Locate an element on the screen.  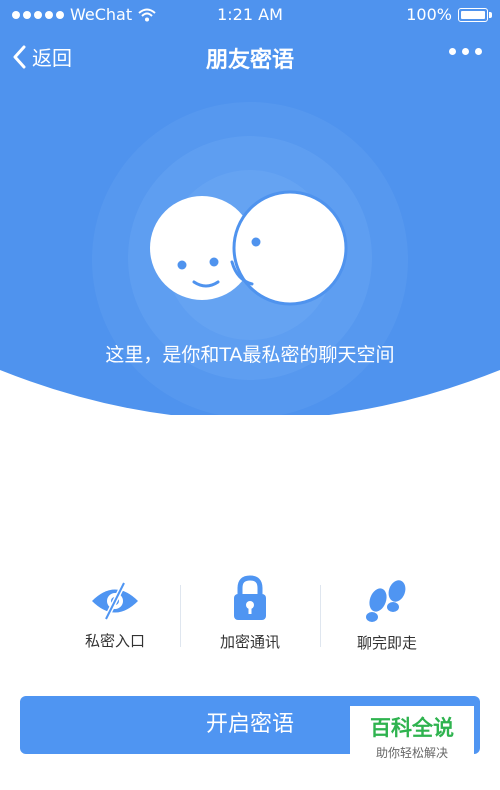
feature-label: 私密入口 is located at coordinates (114, 641).